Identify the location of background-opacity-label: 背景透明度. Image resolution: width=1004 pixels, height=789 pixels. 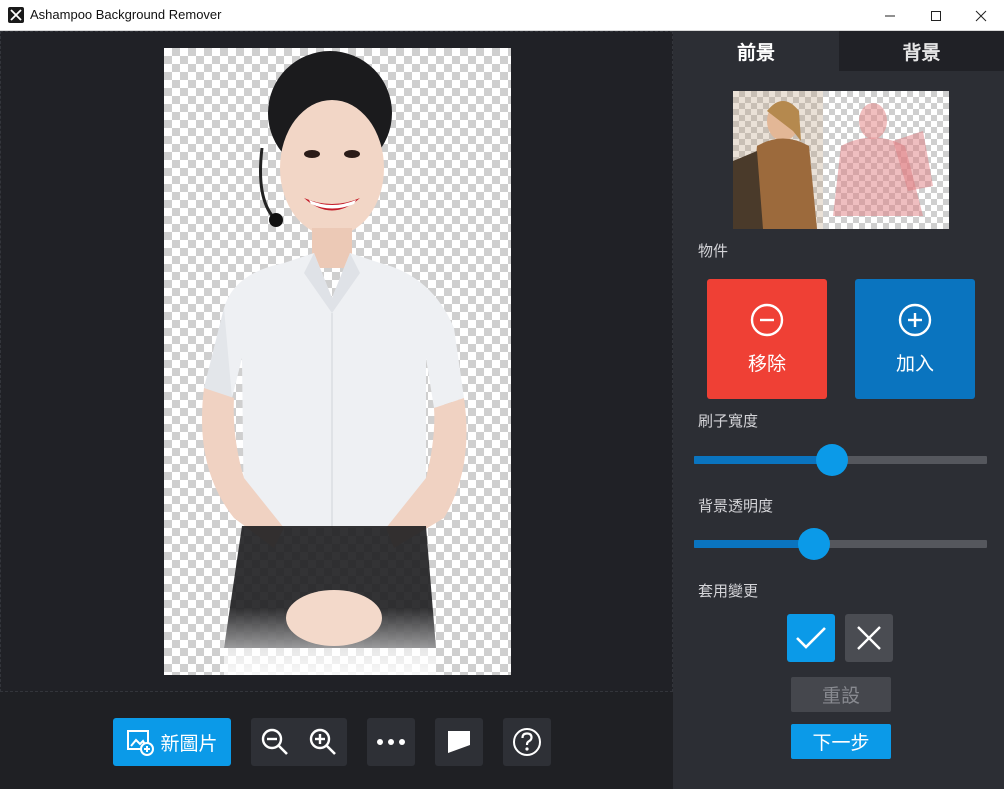
(736, 506).